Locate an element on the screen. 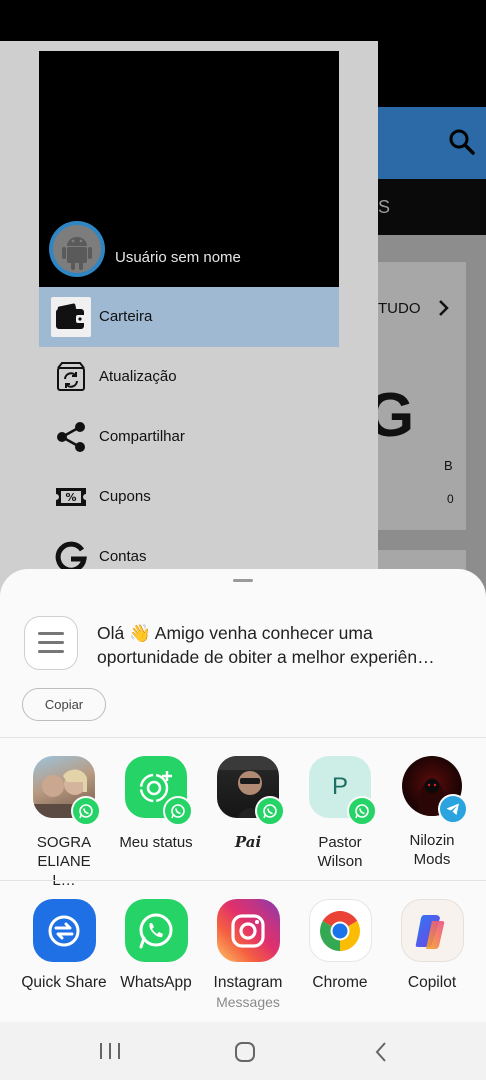 The width and height of the screenshot is (486, 1080). contact-pai: Pai is located at coordinates (248, 804).